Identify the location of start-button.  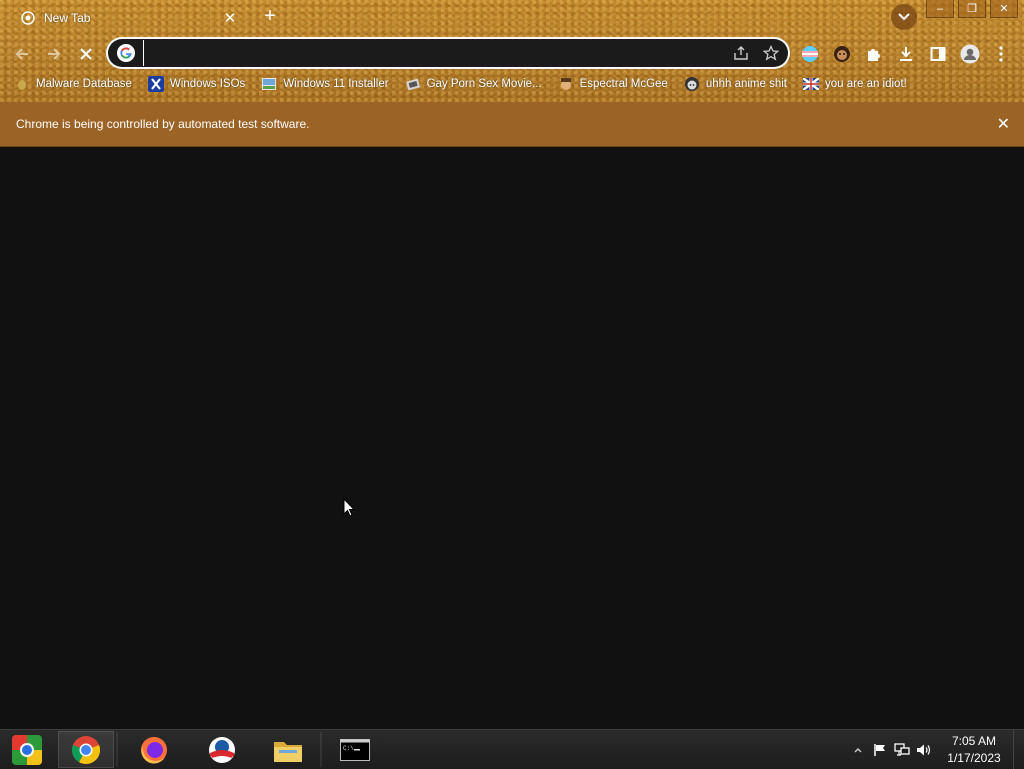
(27, 750).